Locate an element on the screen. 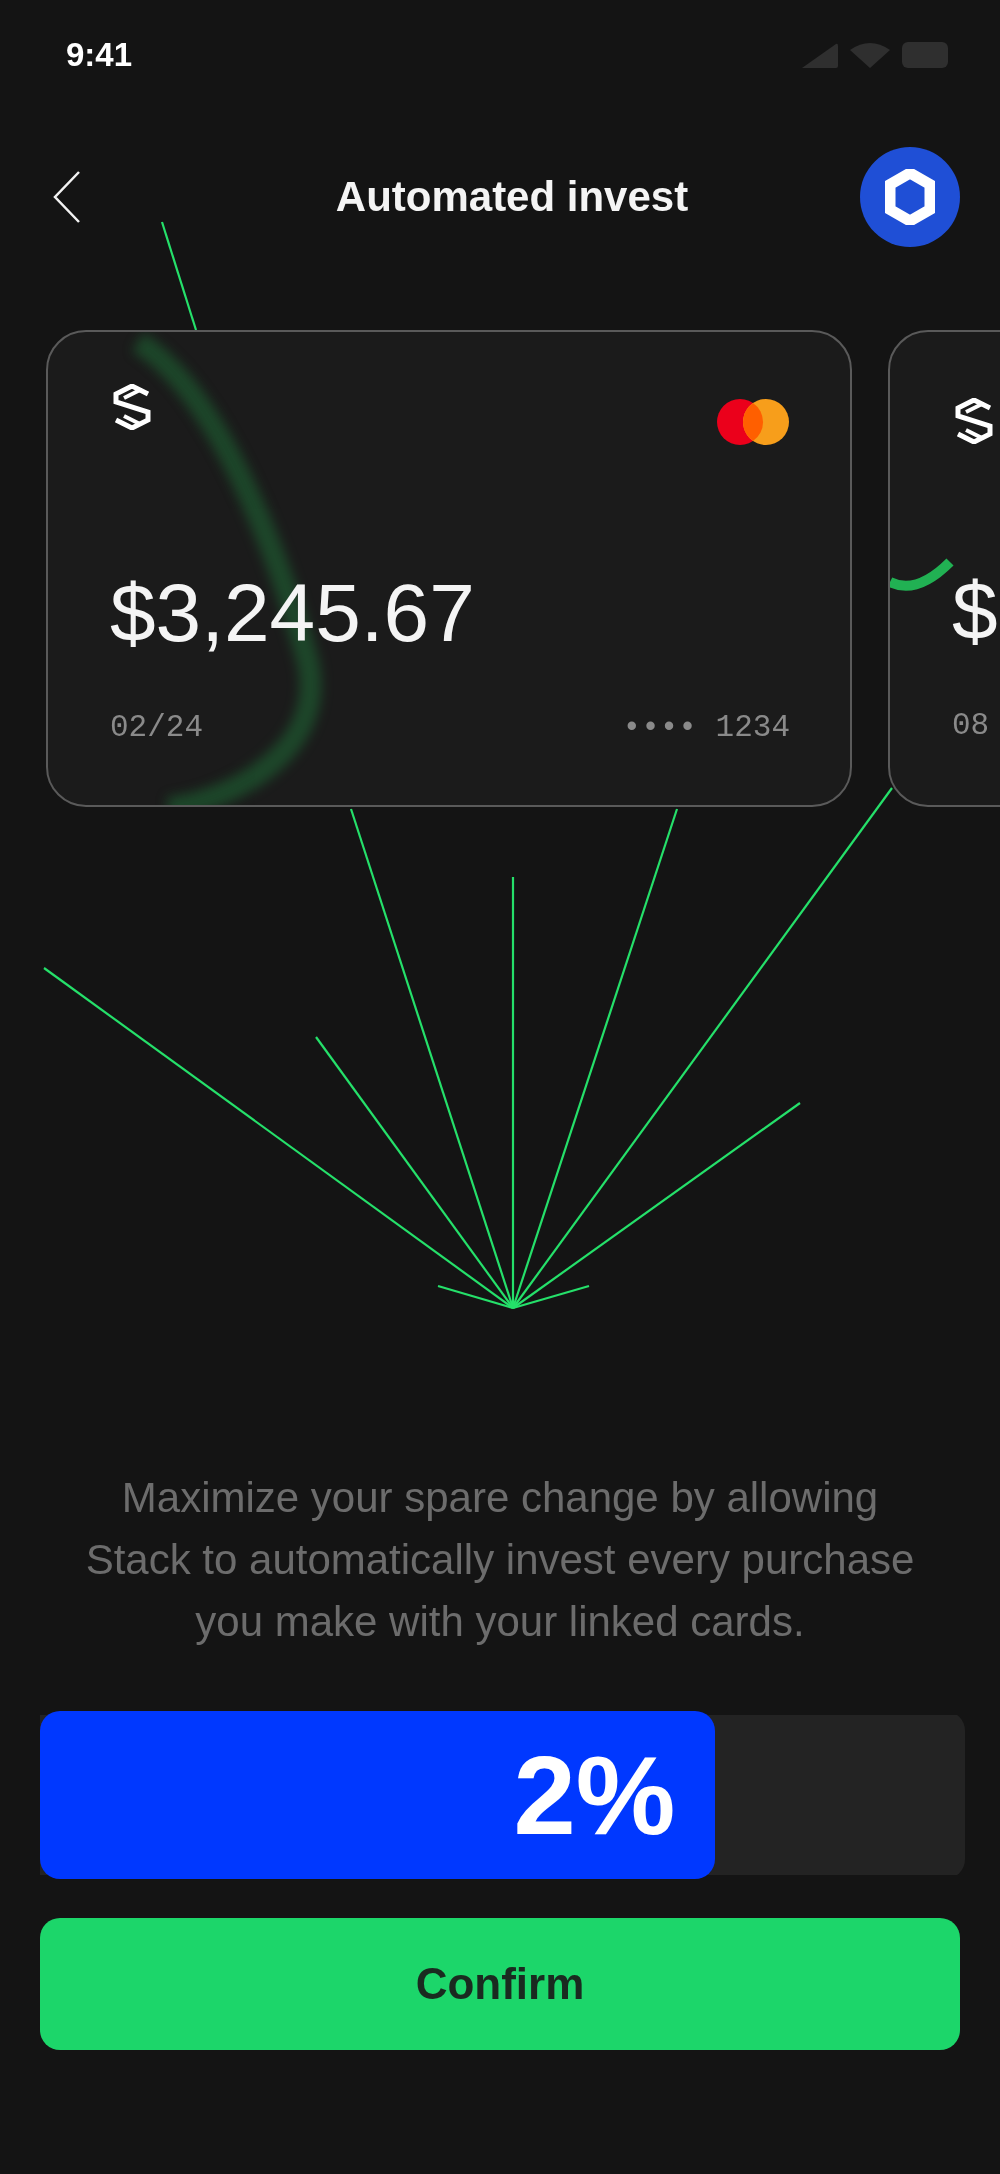 The image size is (1000, 2174). chevron-left-icon is located at coordinates (67, 197).